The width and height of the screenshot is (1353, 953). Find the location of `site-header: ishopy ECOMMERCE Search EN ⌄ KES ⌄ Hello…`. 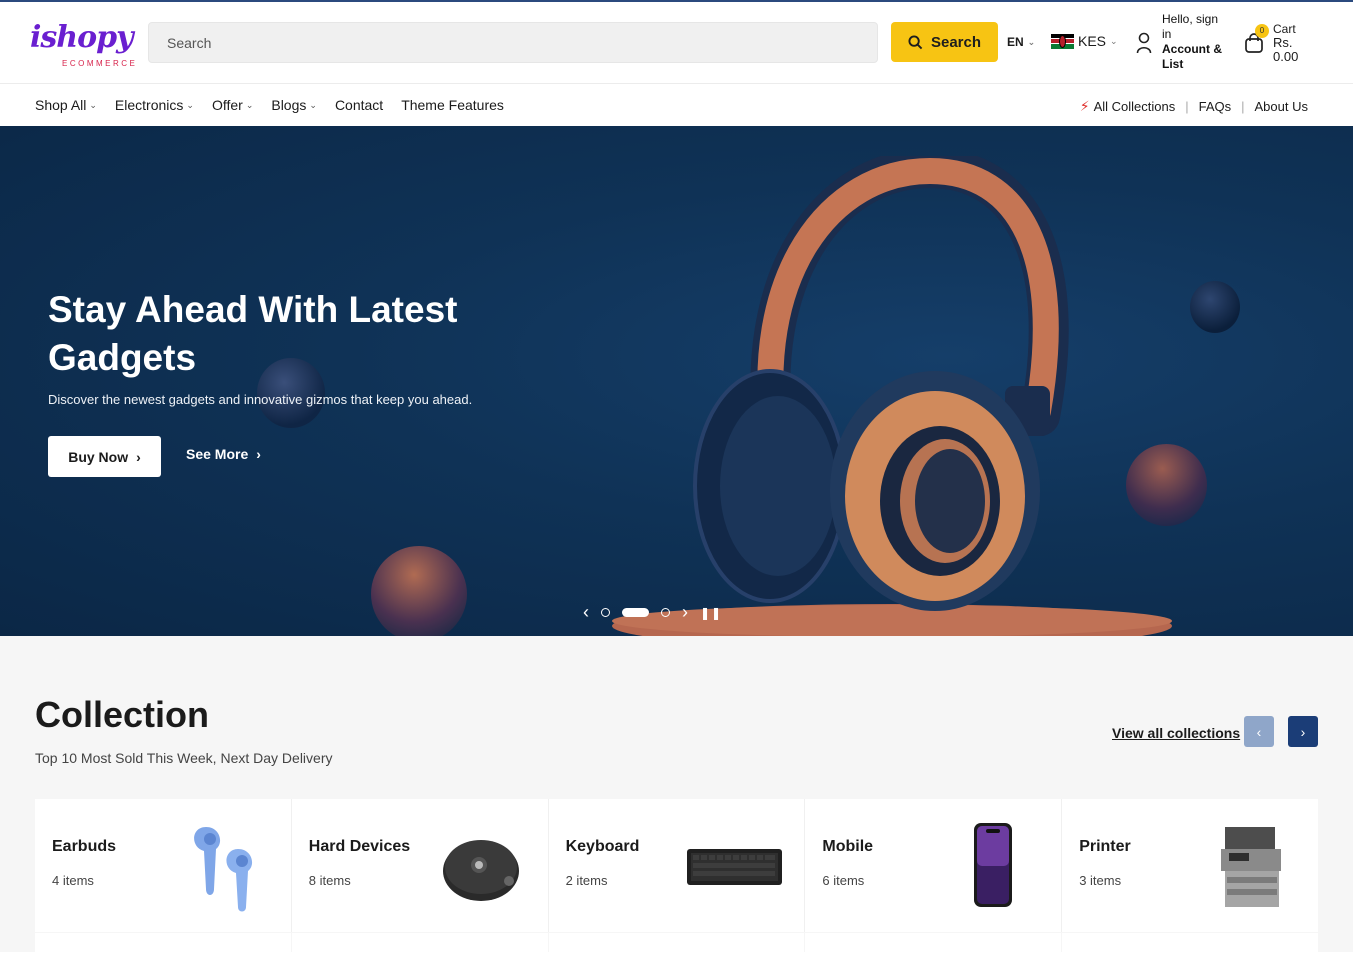

site-header: ishopy ECOMMERCE Search EN ⌄ KES ⌄ Hello… is located at coordinates (676, 43).